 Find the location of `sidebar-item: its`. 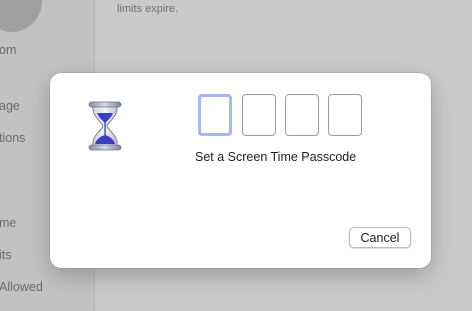

sidebar-item: its is located at coordinates (6, 255).